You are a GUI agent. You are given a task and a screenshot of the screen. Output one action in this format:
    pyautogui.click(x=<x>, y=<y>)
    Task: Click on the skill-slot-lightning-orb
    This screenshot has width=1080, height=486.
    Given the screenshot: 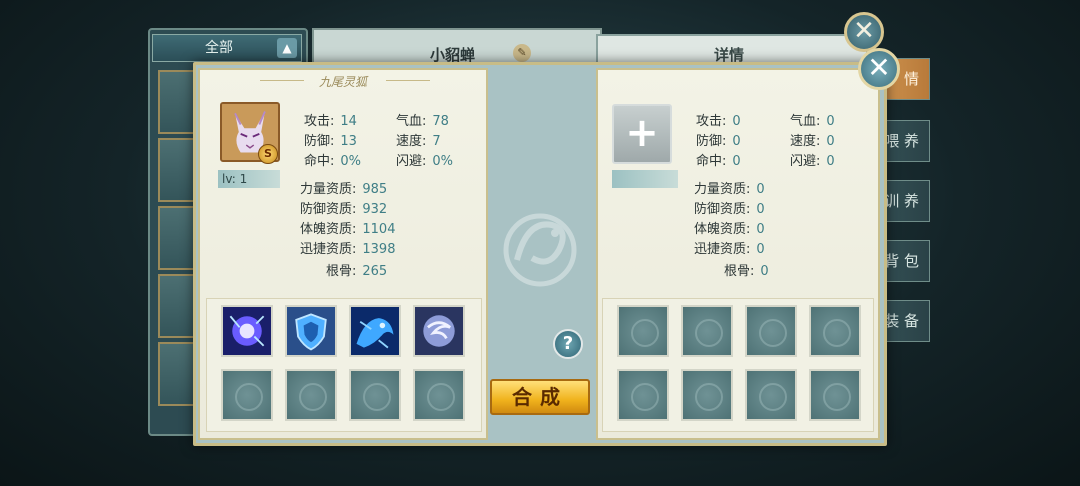 What is the action you would take?
    pyautogui.click(x=247, y=331)
    